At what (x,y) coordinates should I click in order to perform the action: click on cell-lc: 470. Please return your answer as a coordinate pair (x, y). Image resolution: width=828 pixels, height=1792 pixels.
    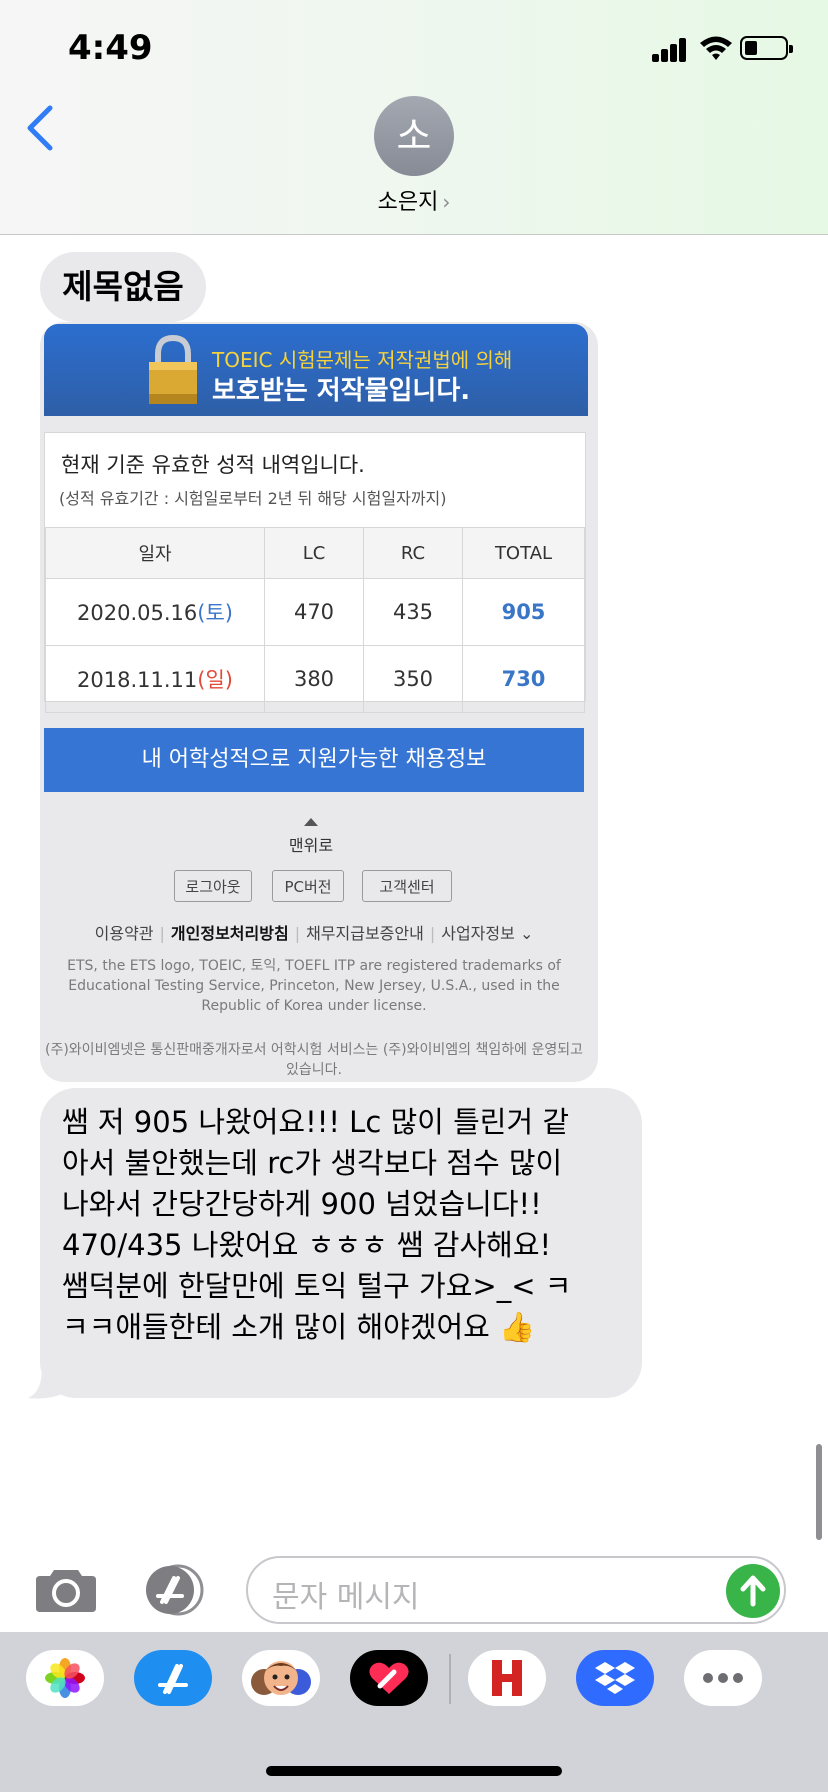
    Looking at the image, I should click on (314, 612).